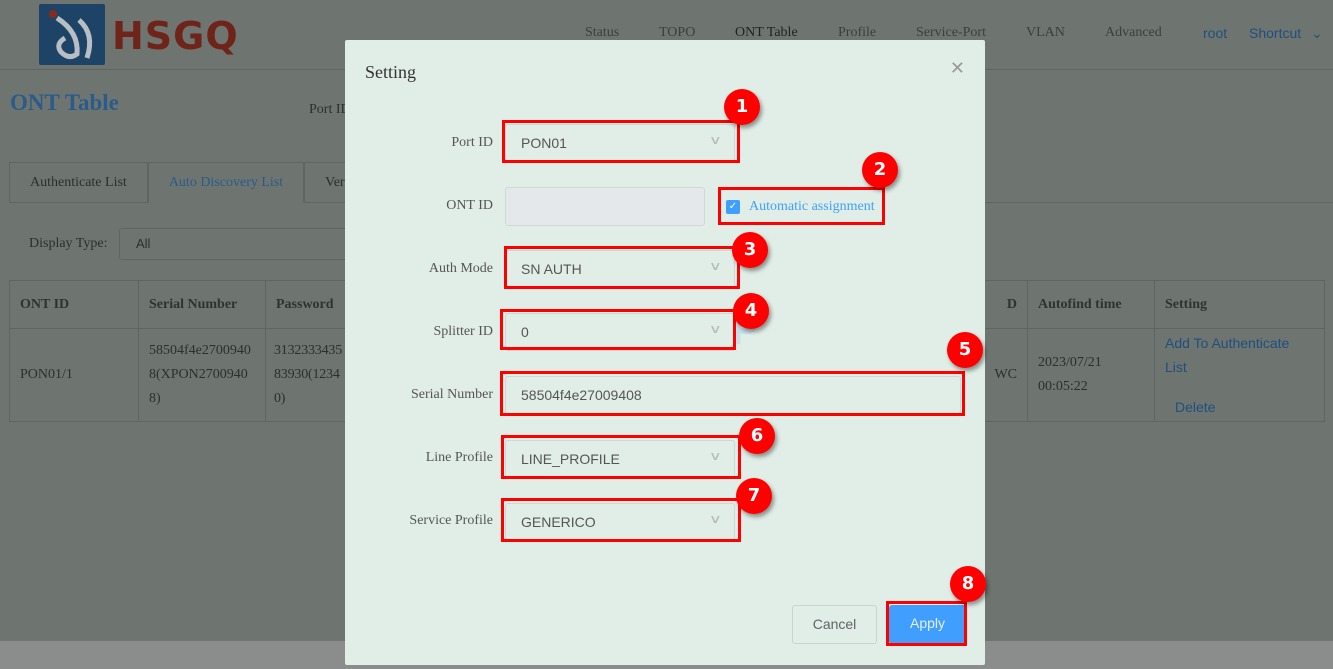 The image size is (1333, 669). Describe the element at coordinates (74, 375) in the screenshot. I see `cell-ont-id: PON01/1` at that location.